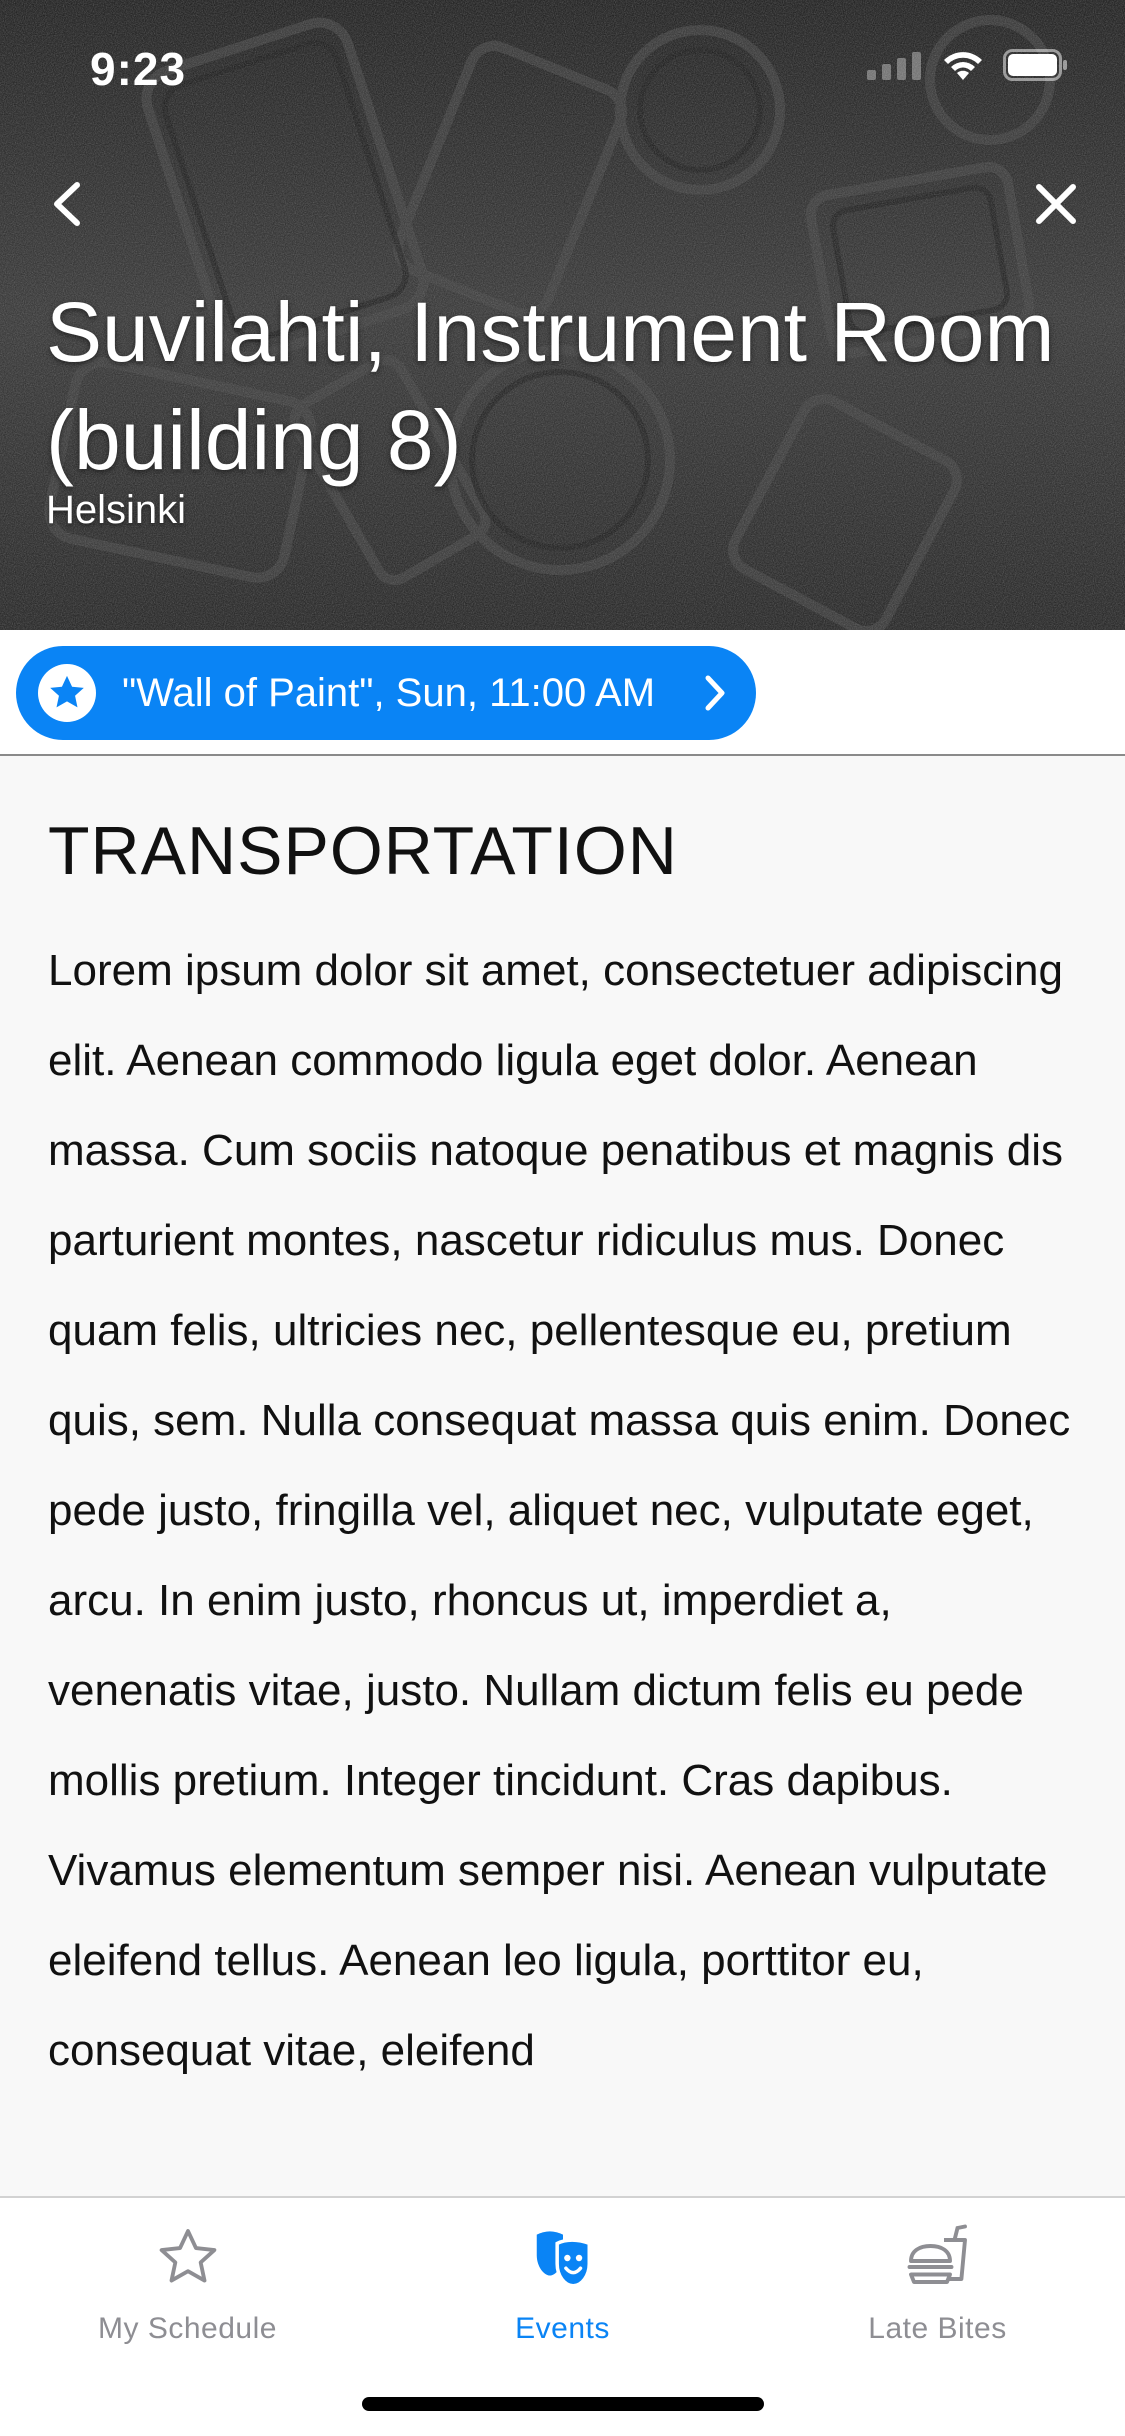  What do you see at coordinates (937, 2328) in the screenshot?
I see `tab-label: Late Bites` at bounding box center [937, 2328].